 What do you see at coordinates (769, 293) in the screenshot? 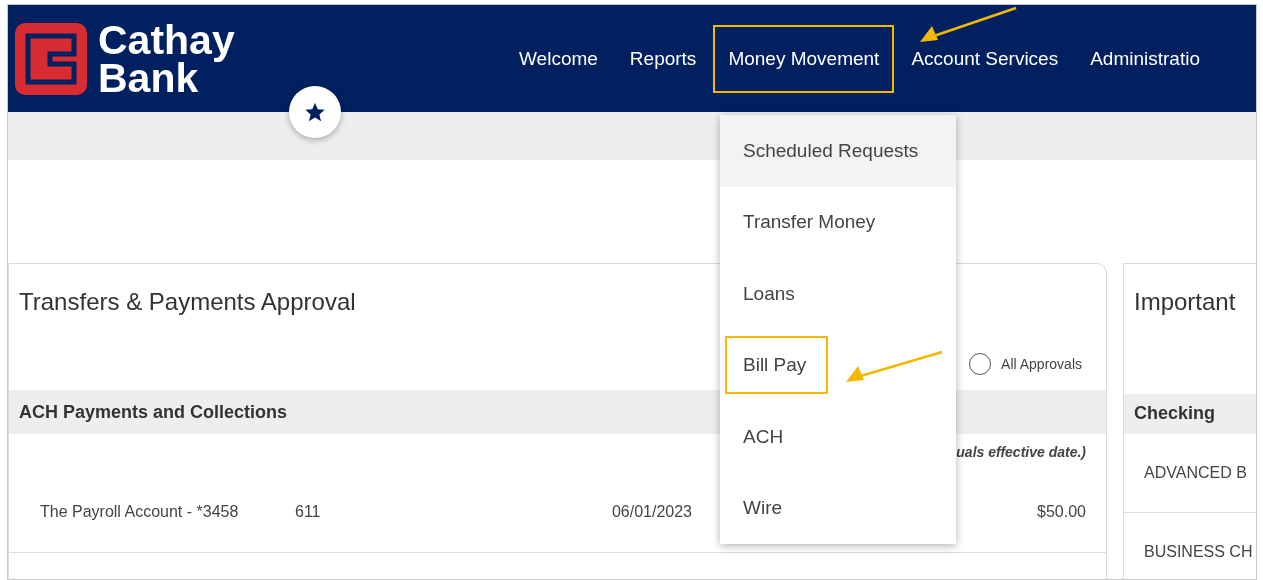
I see `menu-label: Loans` at bounding box center [769, 293].